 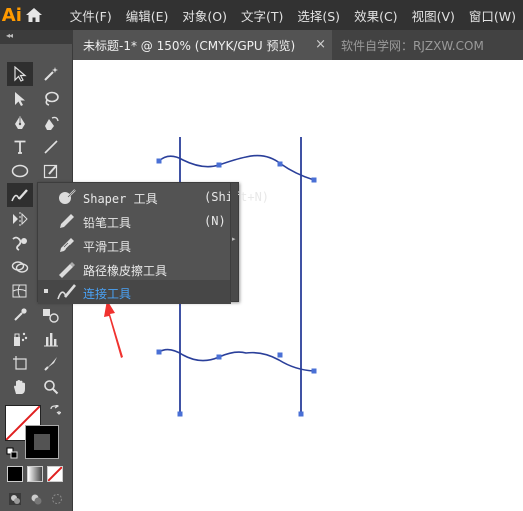 I want to click on shape-builder-icon, so click(x=20, y=267).